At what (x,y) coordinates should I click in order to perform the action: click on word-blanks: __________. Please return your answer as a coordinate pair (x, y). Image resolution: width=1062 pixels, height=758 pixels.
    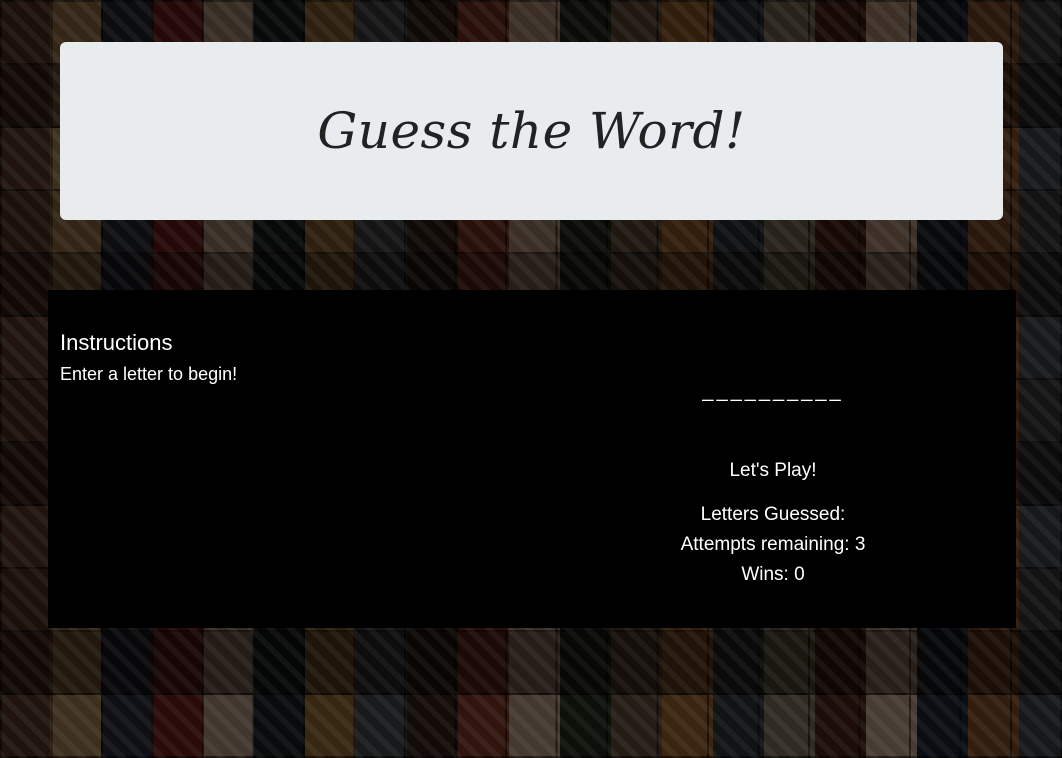
    Looking at the image, I should click on (773, 391).